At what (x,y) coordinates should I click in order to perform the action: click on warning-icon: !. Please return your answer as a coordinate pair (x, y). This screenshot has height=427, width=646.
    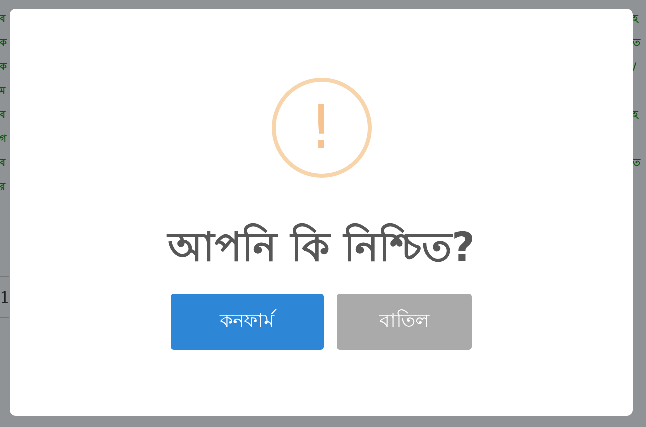
    Looking at the image, I should click on (322, 128).